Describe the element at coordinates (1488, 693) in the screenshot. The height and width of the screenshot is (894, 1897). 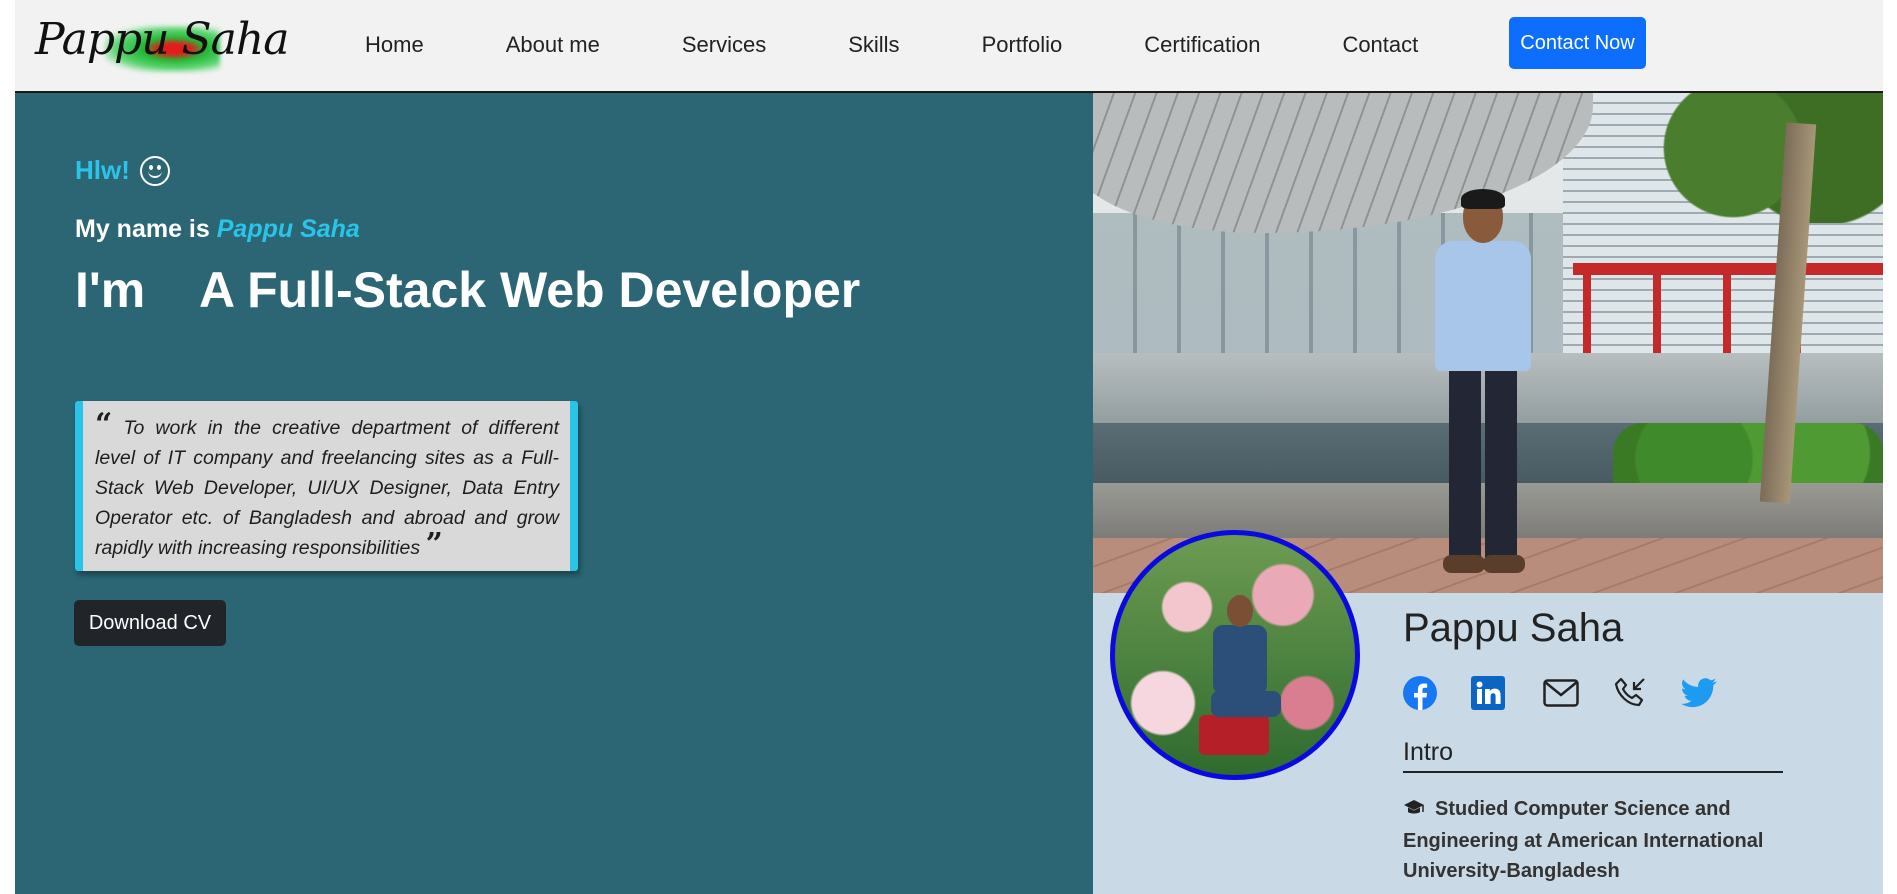
I see `linkedin-icon` at that location.